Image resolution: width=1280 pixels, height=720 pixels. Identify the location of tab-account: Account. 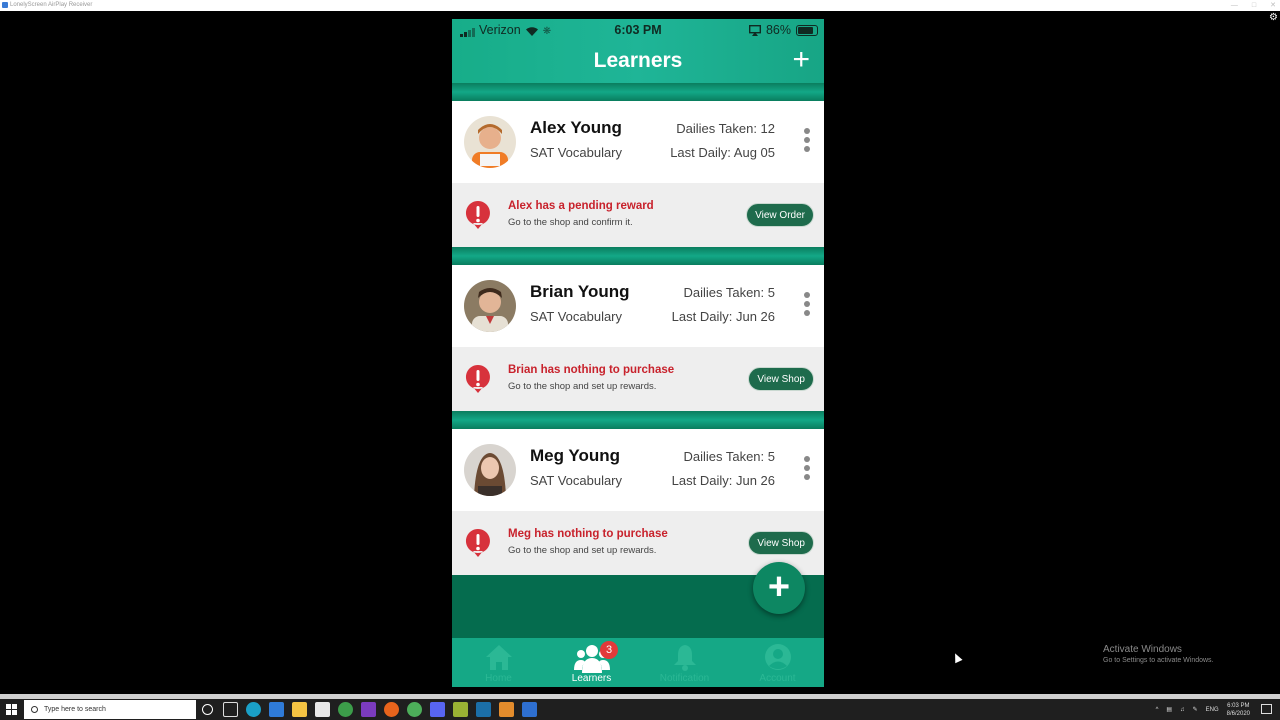
(777, 662).